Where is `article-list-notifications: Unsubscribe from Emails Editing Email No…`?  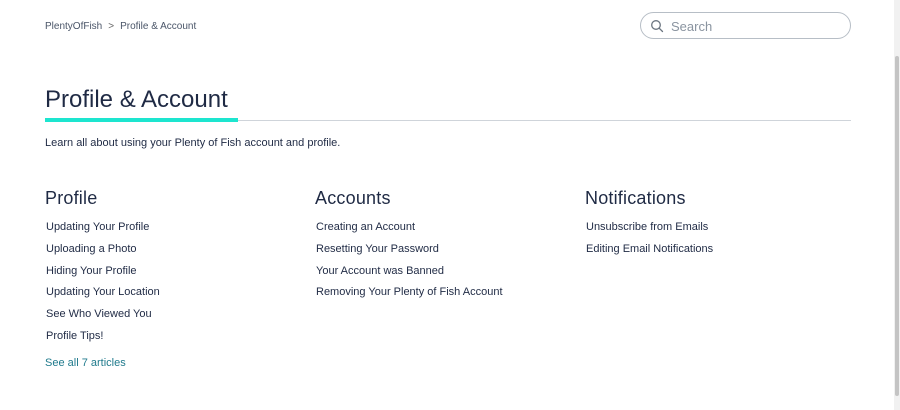
article-list-notifications: Unsubscribe from Emails Editing Email No… is located at coordinates (649, 239).